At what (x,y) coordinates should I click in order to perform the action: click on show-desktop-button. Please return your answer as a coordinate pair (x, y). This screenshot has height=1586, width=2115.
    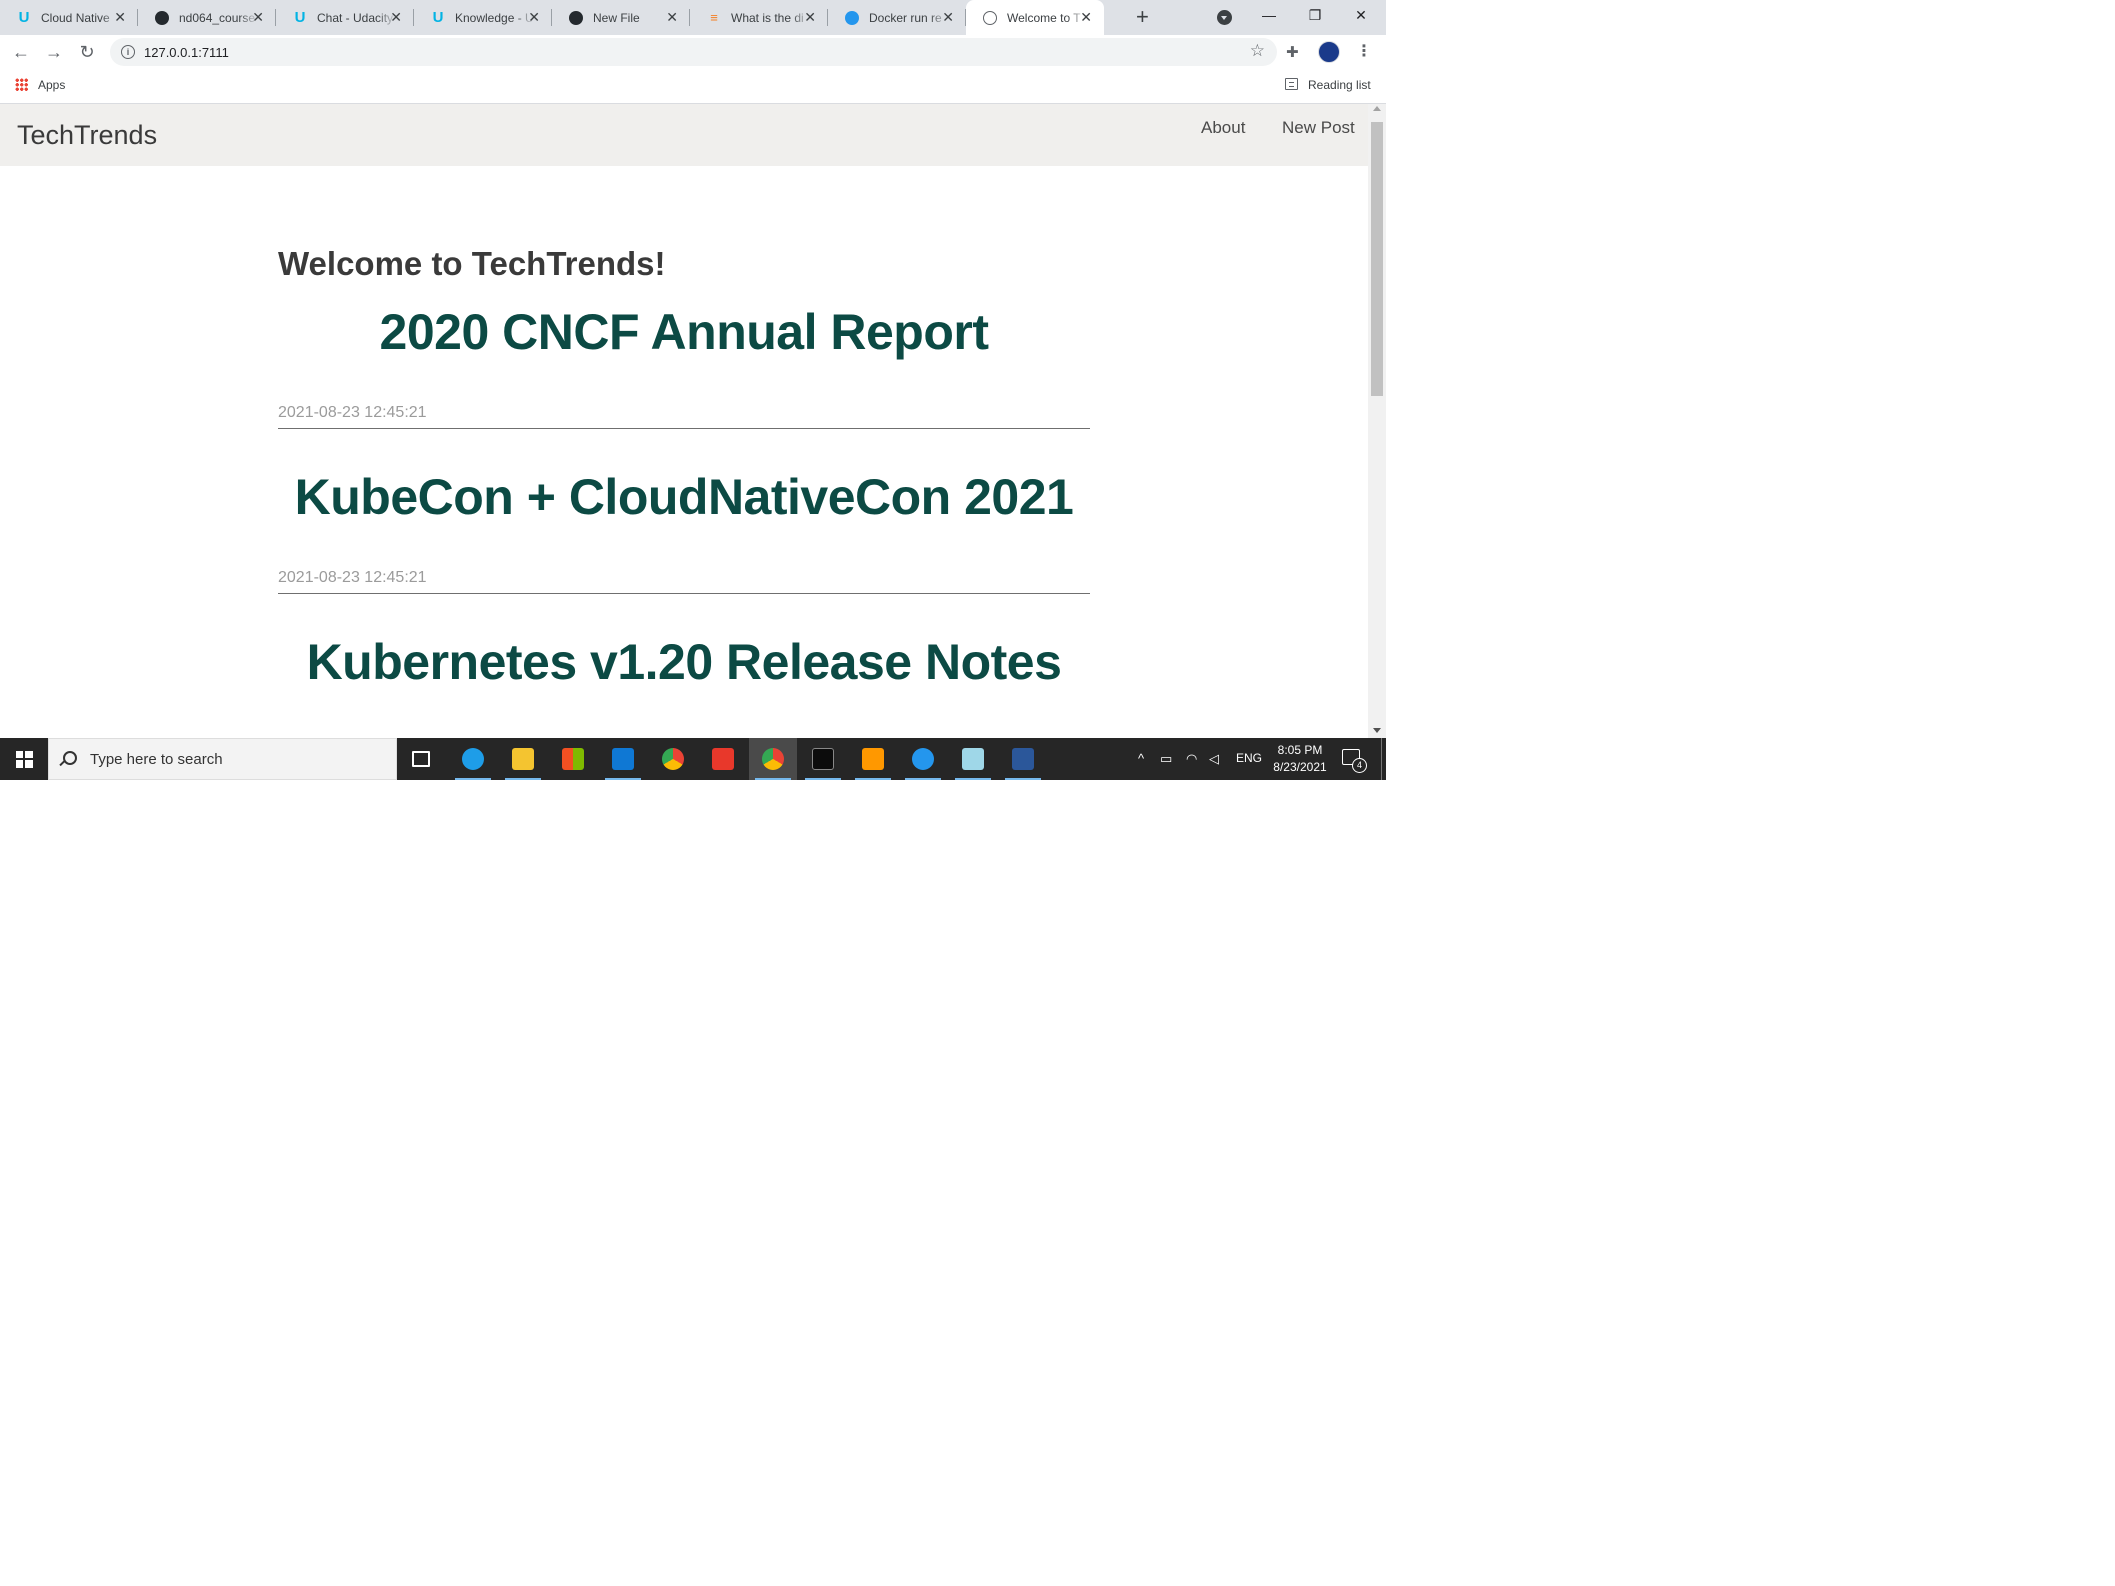
    Looking at the image, I should click on (1381, 759).